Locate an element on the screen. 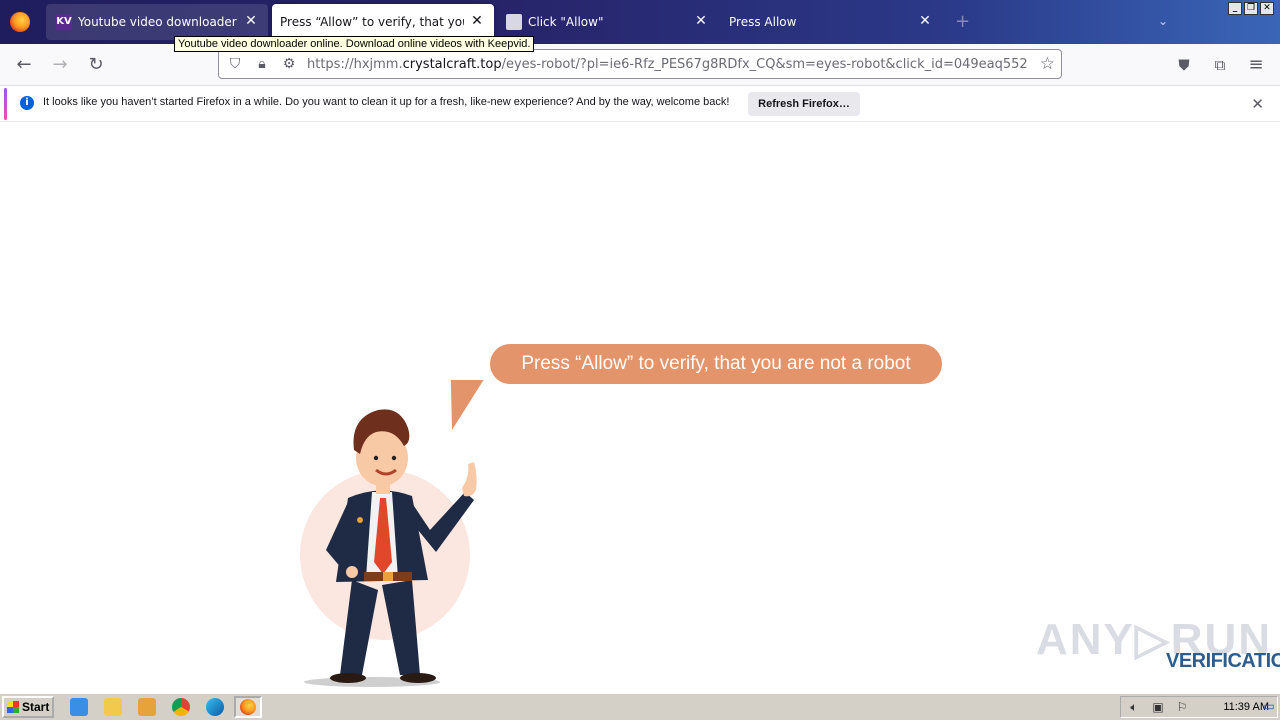 The image size is (1280, 720). volume-icon: 🔈︎ is located at coordinates (1134, 707).